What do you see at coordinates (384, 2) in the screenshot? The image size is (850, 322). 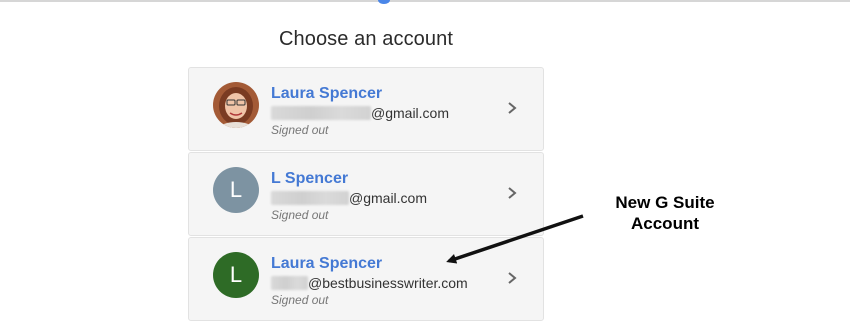 I see `progress-indicator` at bounding box center [384, 2].